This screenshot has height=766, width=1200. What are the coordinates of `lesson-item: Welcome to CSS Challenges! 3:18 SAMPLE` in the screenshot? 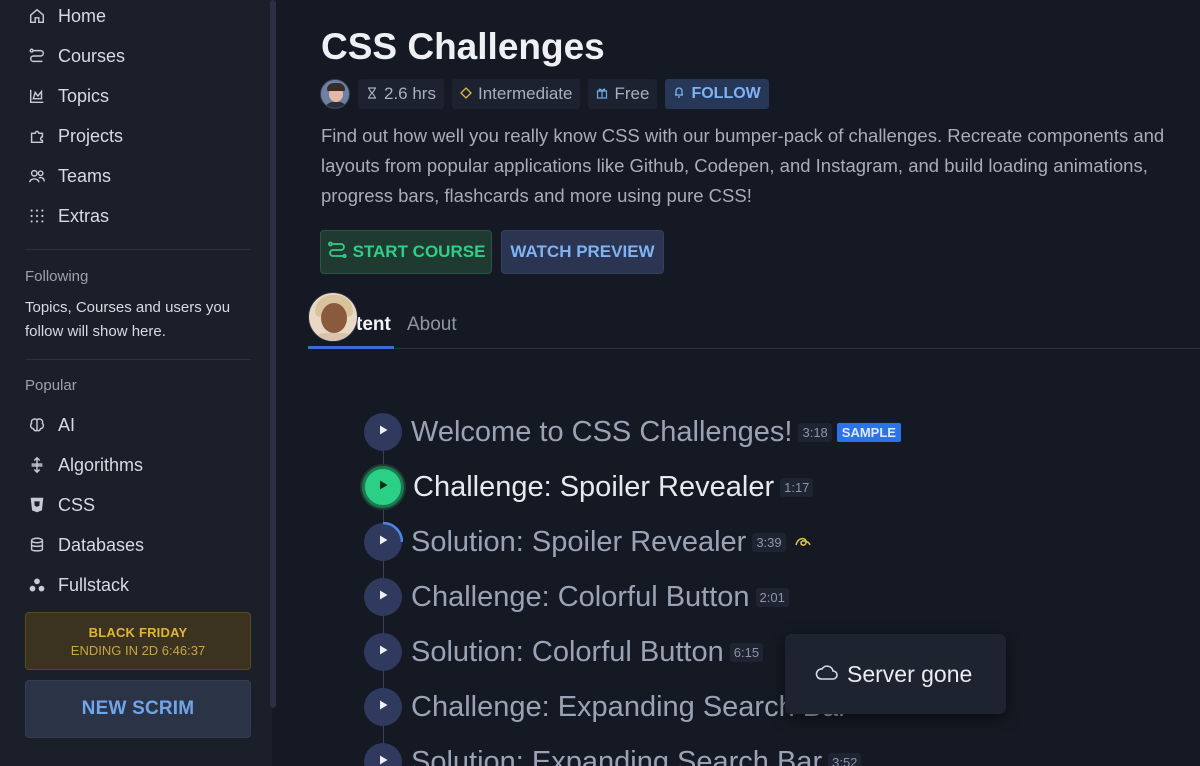 It's located at (632, 432).